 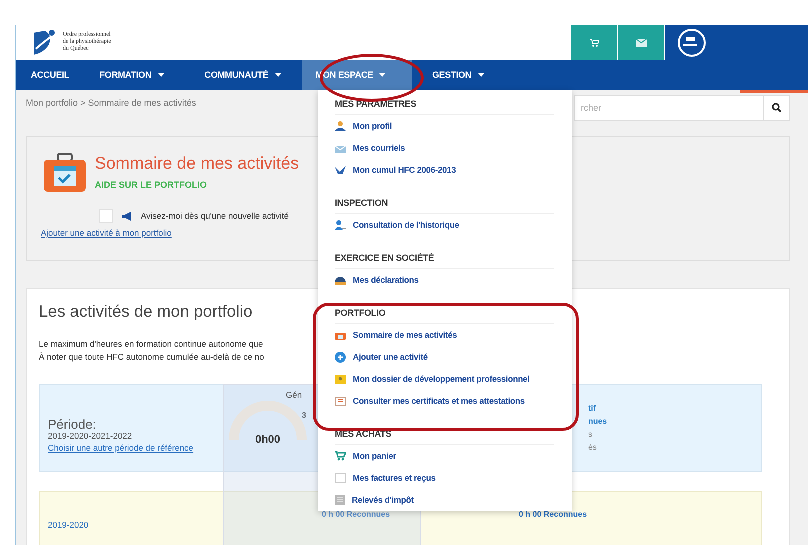 I want to click on menu-item: Mes courriels, so click(x=444, y=148).